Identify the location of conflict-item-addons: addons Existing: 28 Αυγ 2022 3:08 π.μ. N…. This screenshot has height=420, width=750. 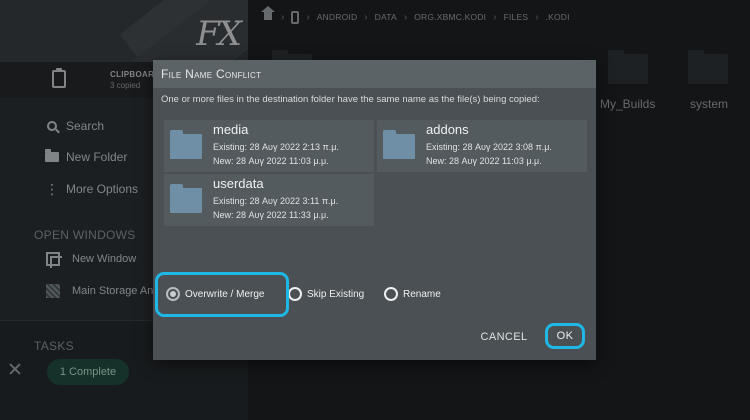
(482, 146).